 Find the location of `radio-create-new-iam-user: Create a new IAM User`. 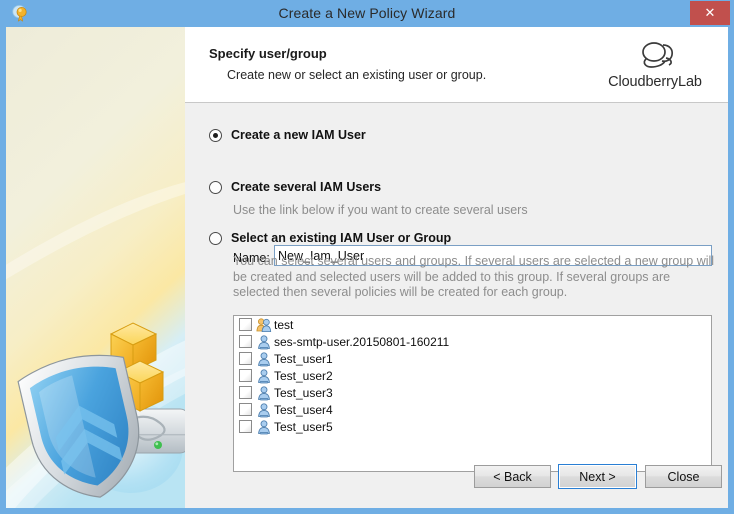

radio-create-new-iam-user: Create a new IAM User is located at coordinates (287, 135).